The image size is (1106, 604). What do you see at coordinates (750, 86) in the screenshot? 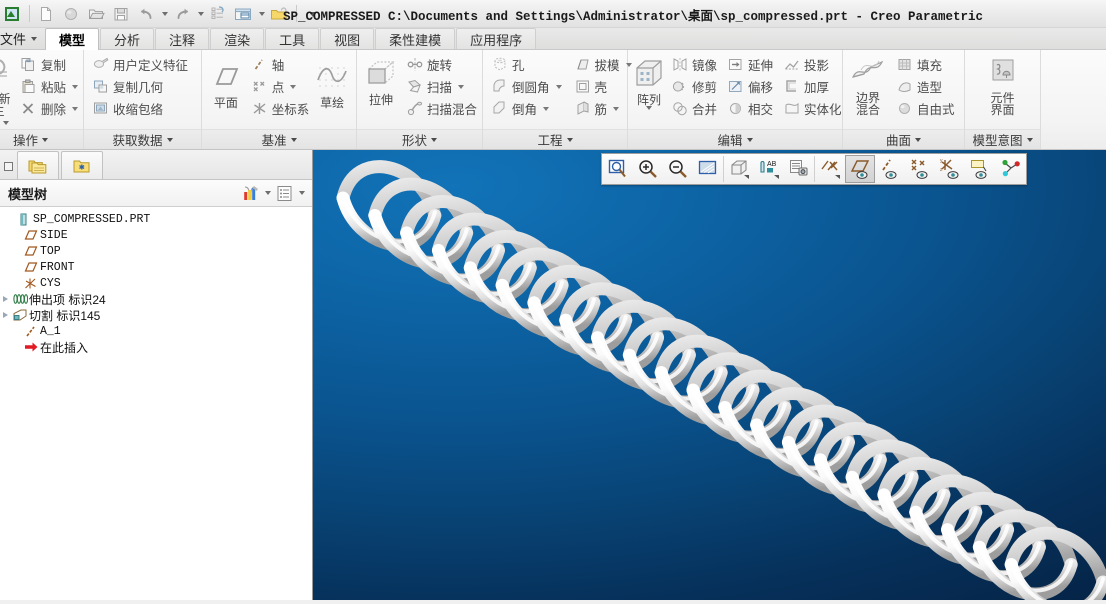
I see `offset-button: 偏移` at bounding box center [750, 86].